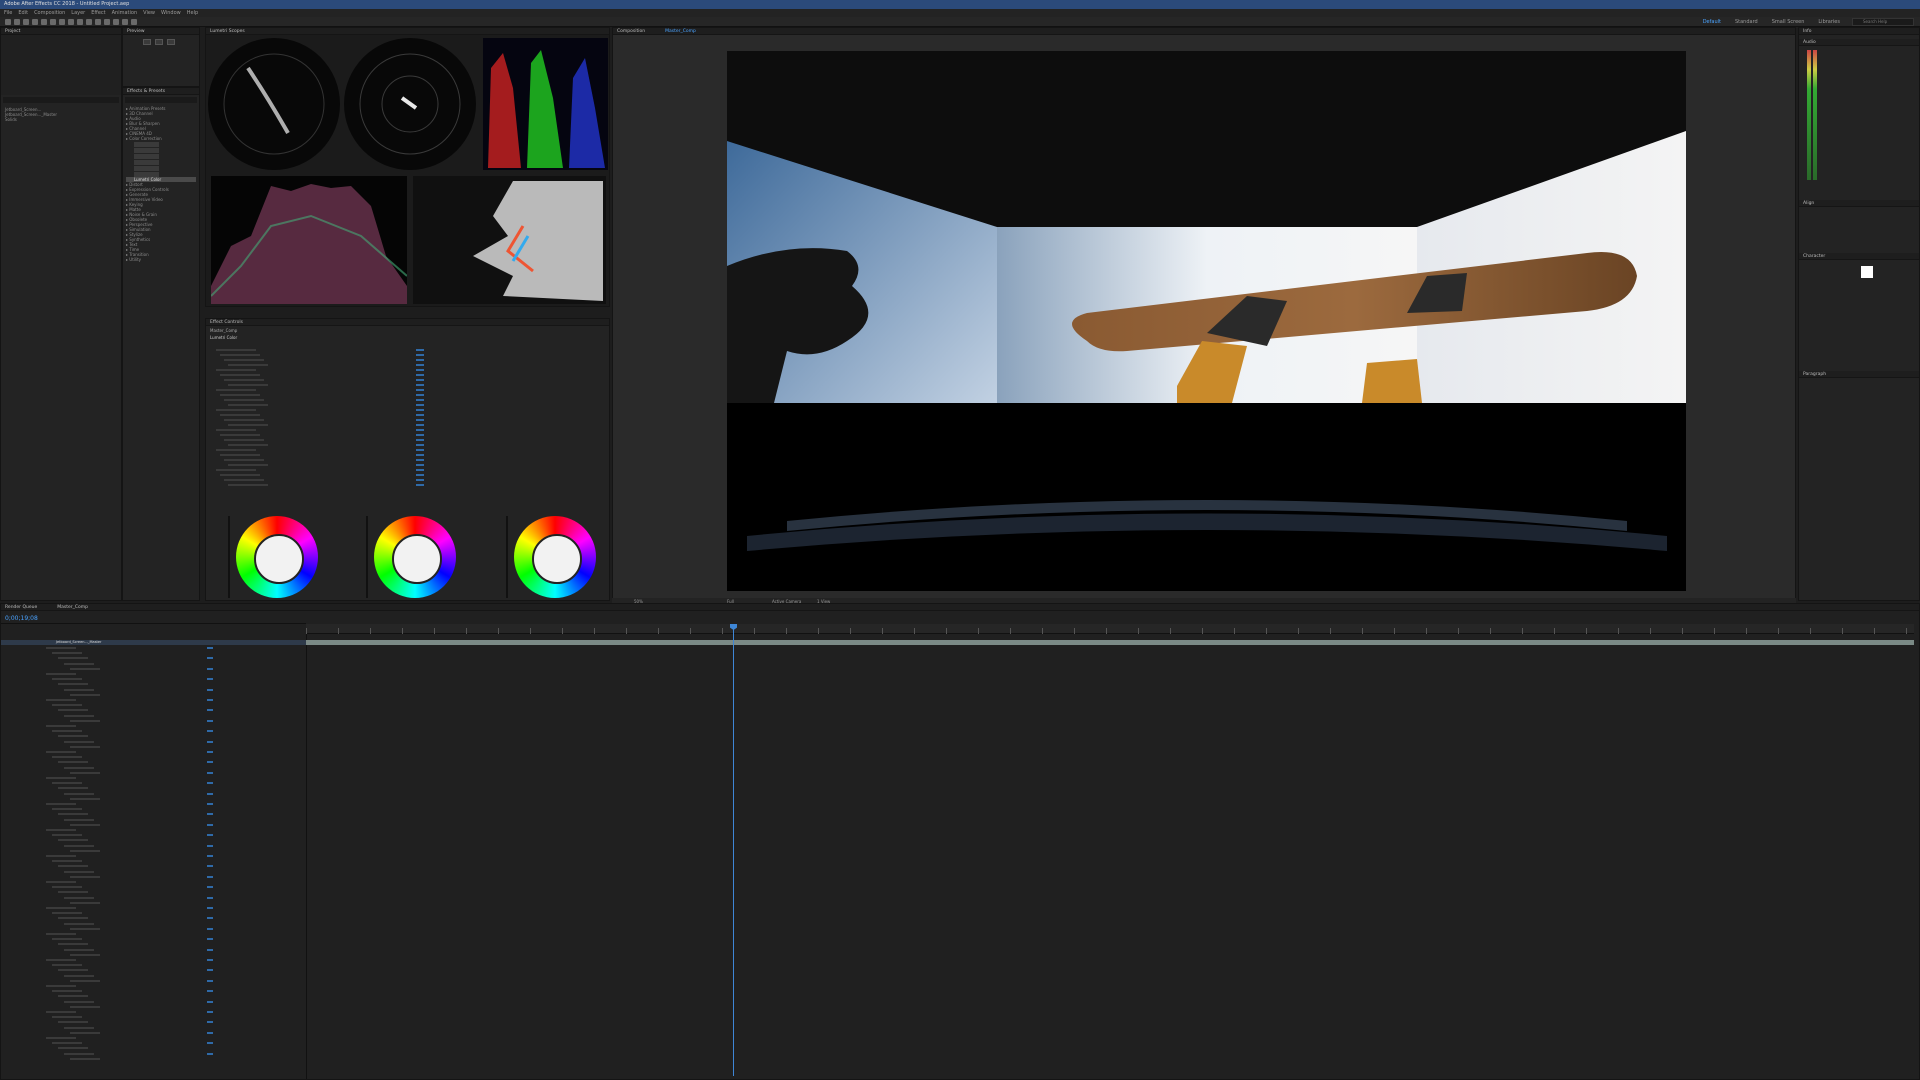 This screenshot has width=1920, height=1080. What do you see at coordinates (44, 22) in the screenshot?
I see `rotate-tool-icon` at bounding box center [44, 22].